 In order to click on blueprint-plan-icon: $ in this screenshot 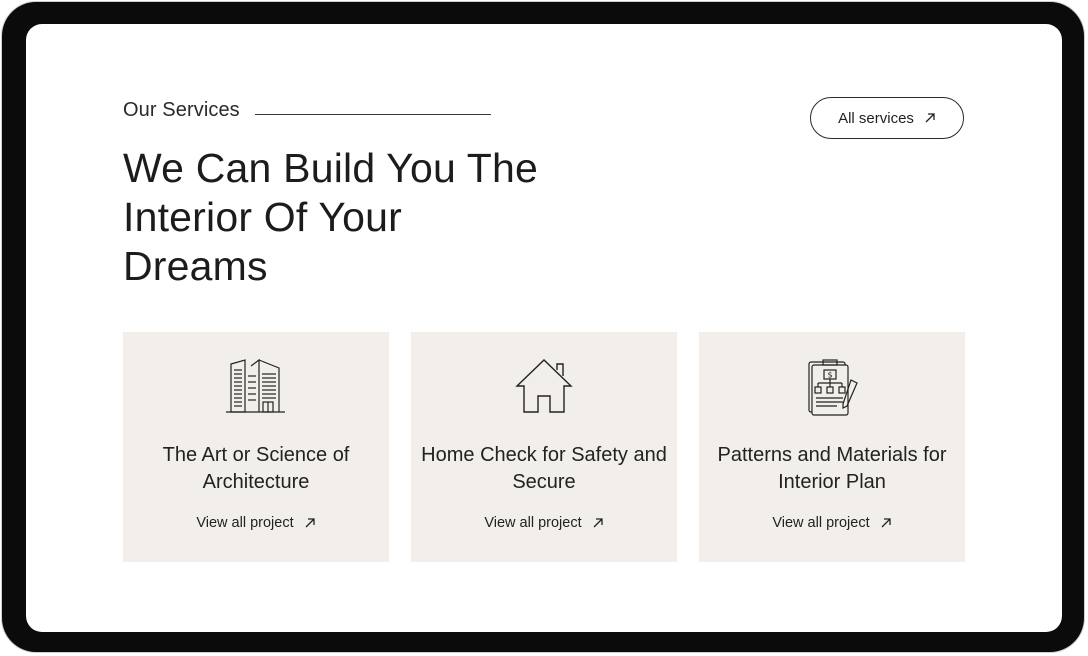, I will do `click(833, 387)`.